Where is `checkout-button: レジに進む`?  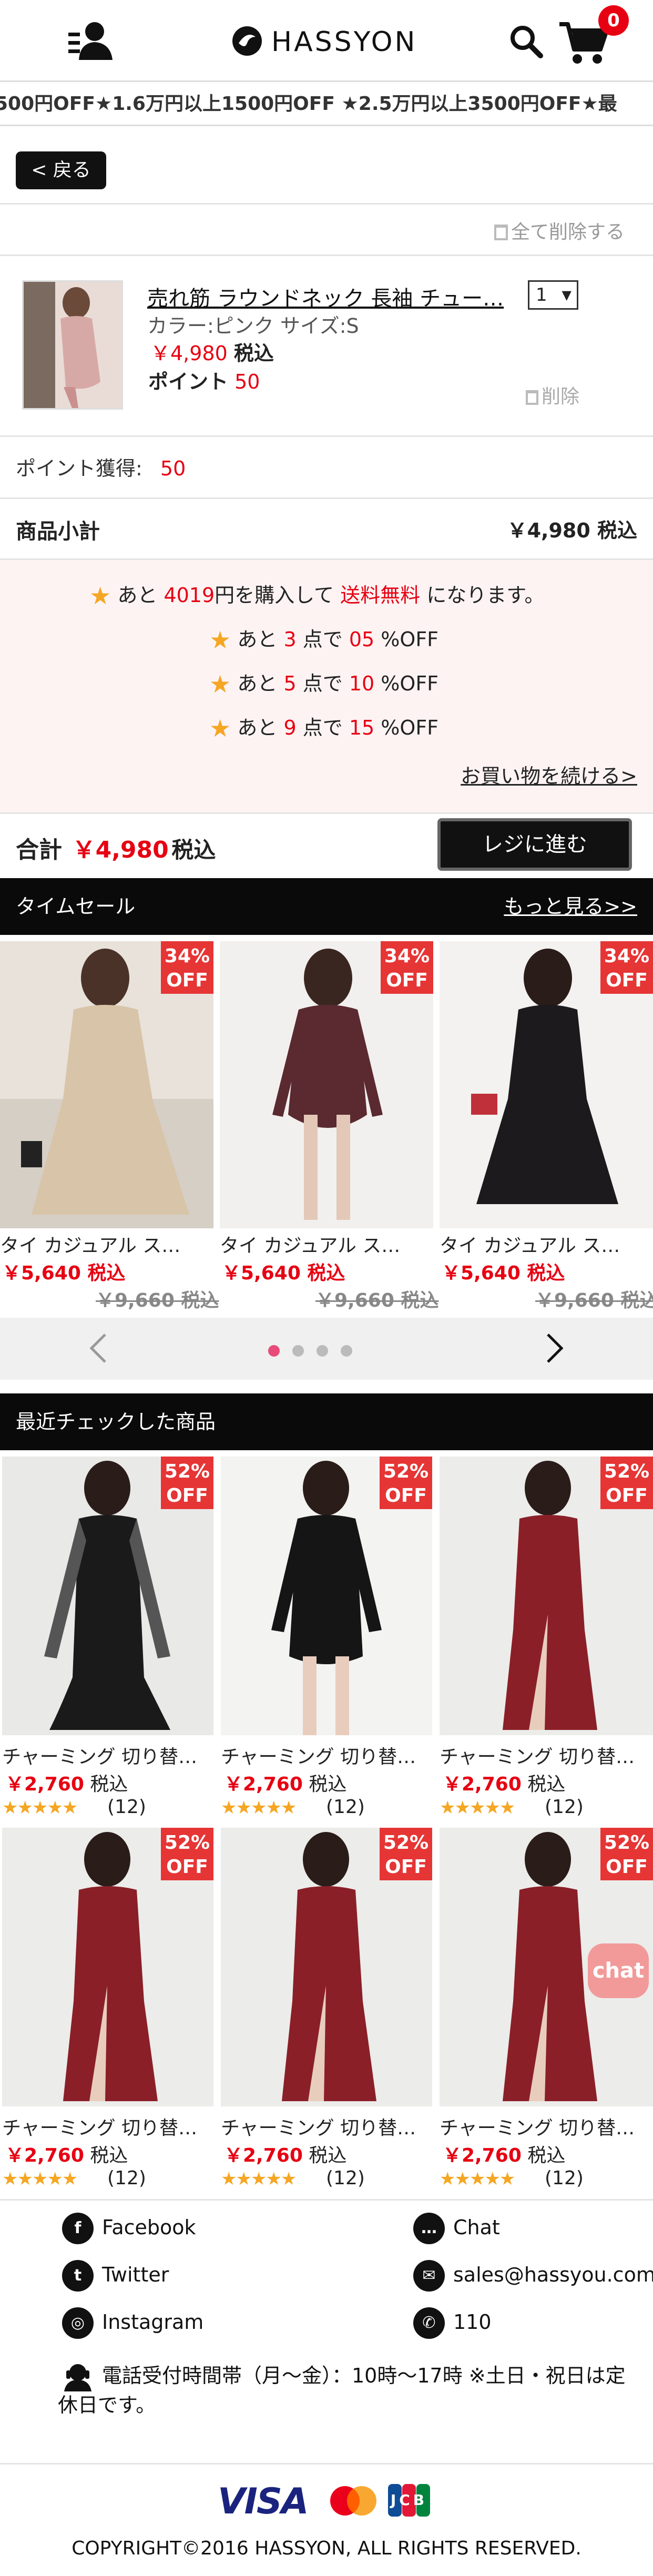 checkout-button: レジに進む is located at coordinates (534, 844).